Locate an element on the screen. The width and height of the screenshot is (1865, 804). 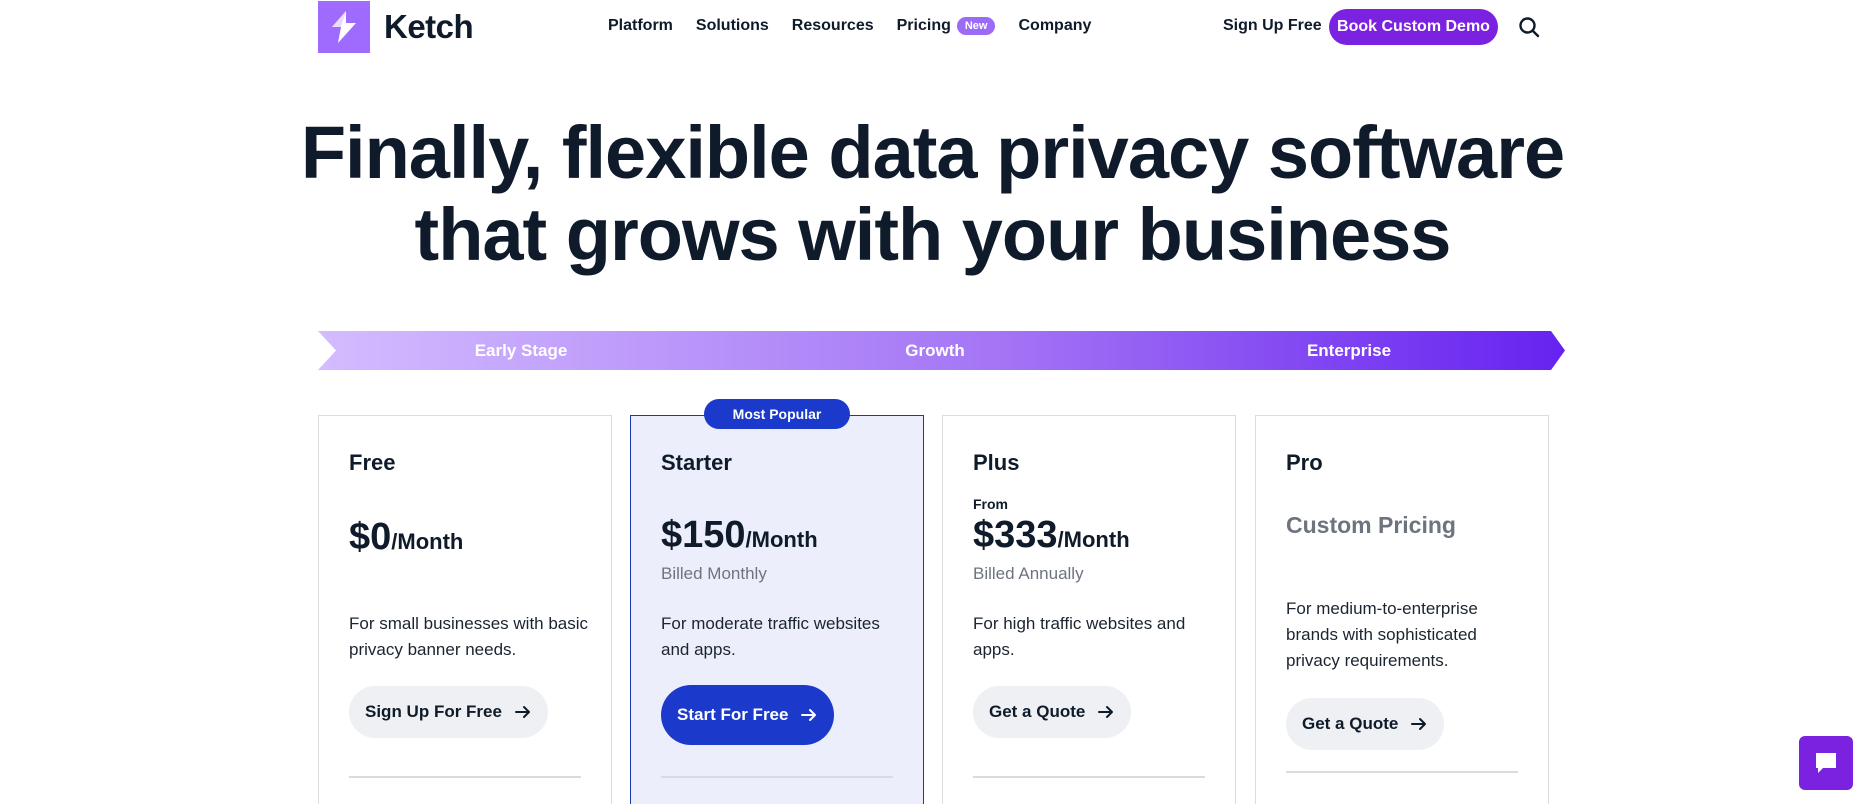
start-for-free-button: Start For Free is located at coordinates (748, 715).